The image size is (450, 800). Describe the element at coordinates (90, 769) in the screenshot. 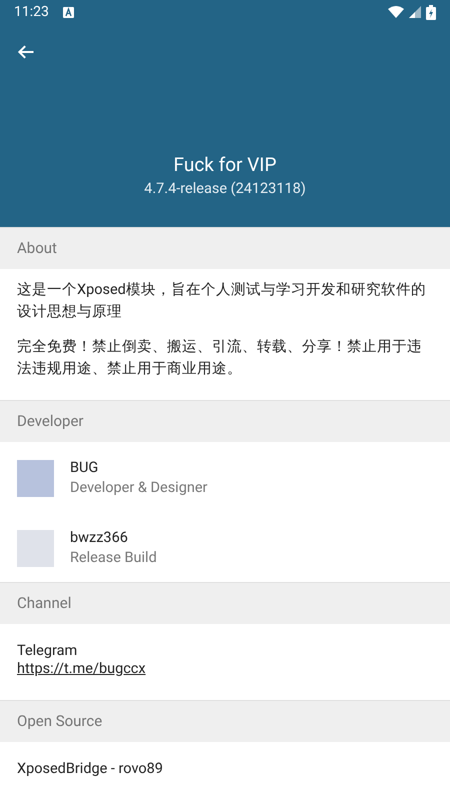

I see `link-title: XposedBridge - rovo89` at that location.